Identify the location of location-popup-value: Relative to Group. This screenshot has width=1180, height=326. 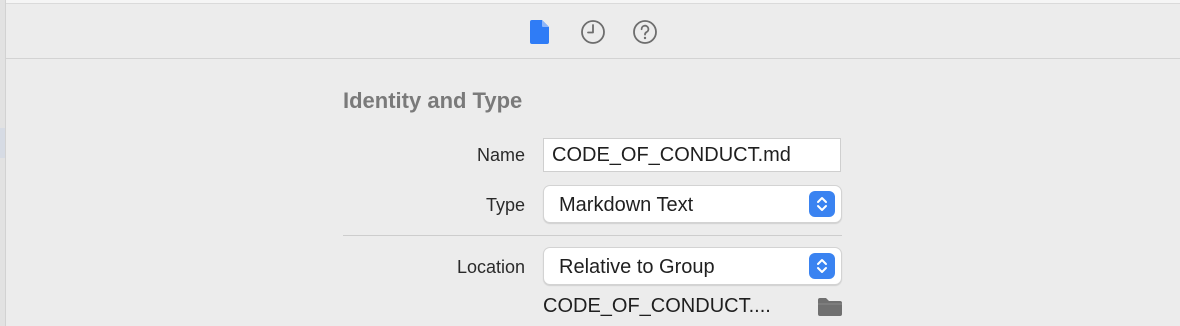
(637, 267).